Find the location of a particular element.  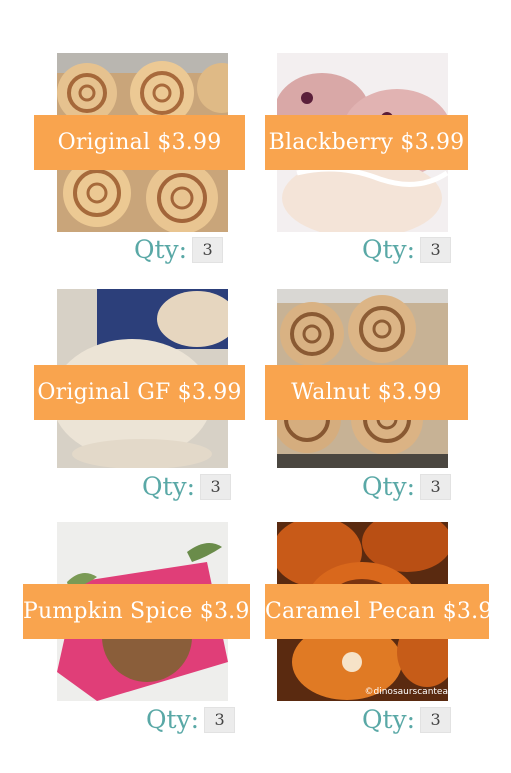

qty-row-original: Qty: 3 is located at coordinates (179, 250).